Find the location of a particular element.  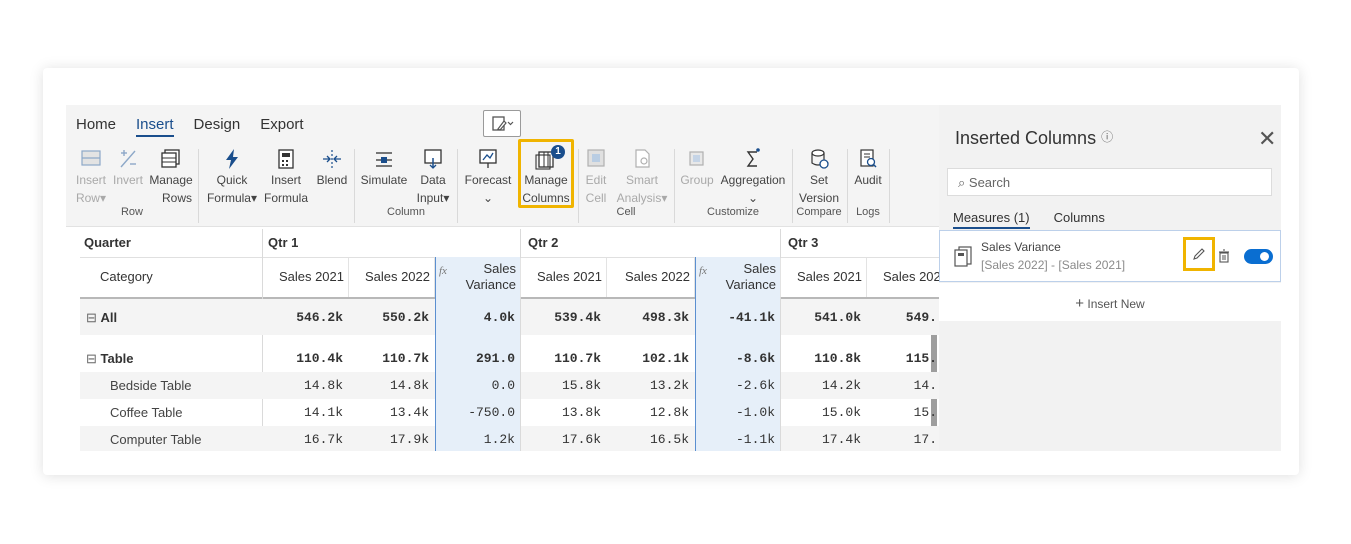

pencil-icon is located at coordinates (1199, 254).